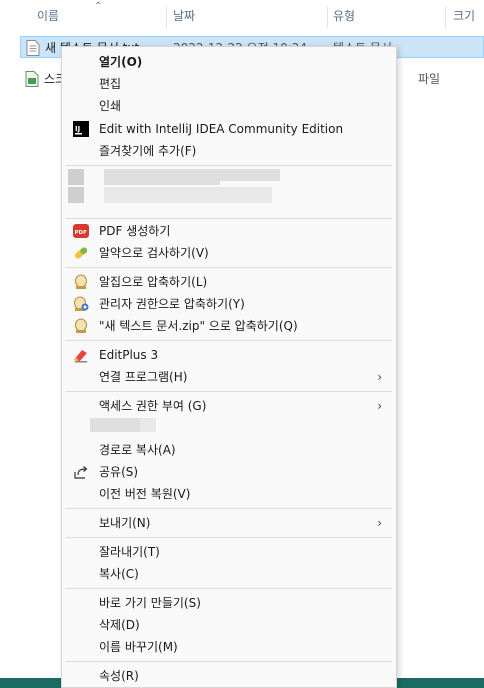 Image resolution: width=484 pixels, height=688 pixels. What do you see at coordinates (229, 552) in the screenshot?
I see `menu-cut: 잘라내기(T)` at bounding box center [229, 552].